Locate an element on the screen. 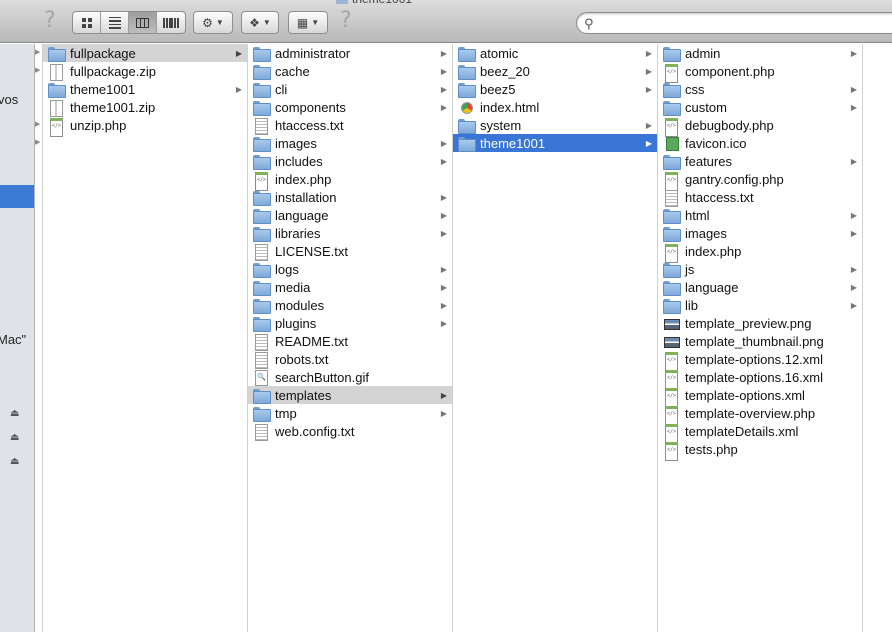 This screenshot has height=632, width=892. list-view-button is located at coordinates (115, 22).